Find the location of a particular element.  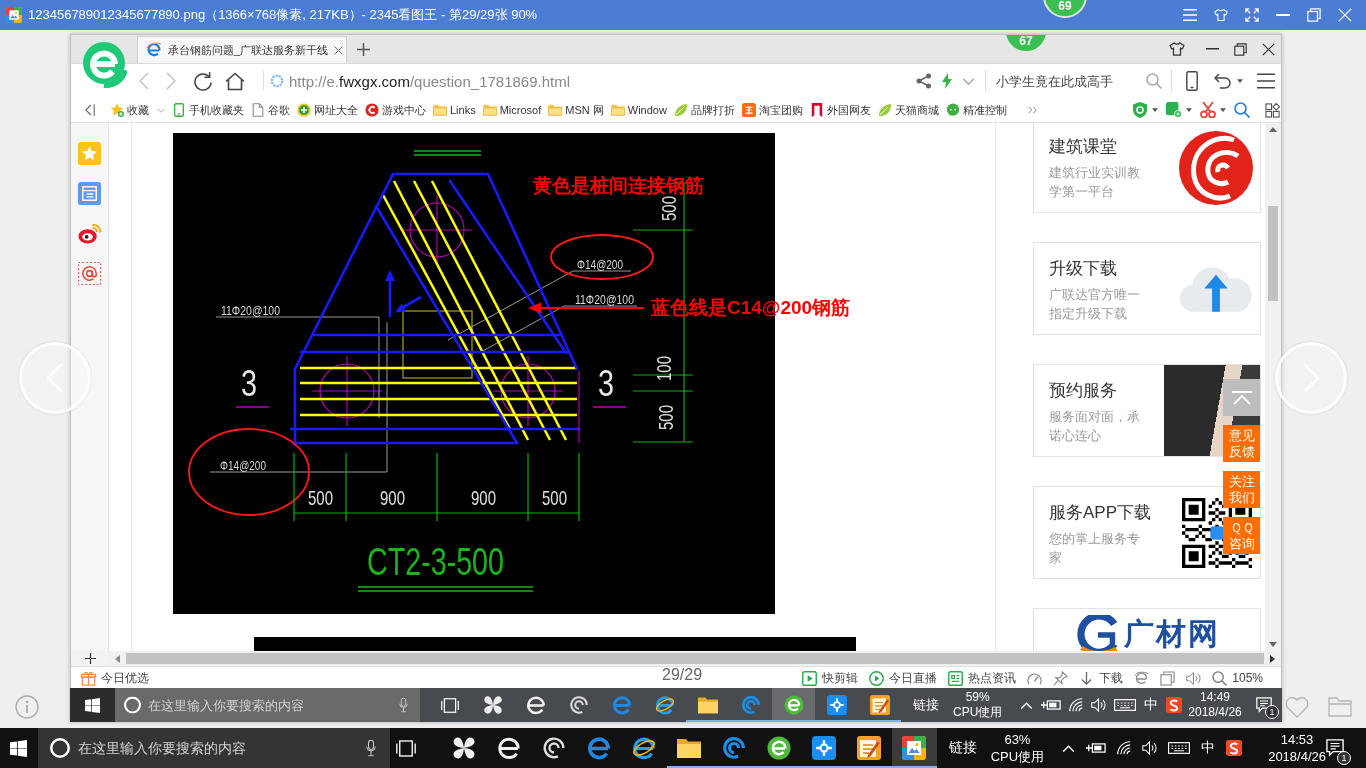

status-bar-button: 快剪辑 is located at coordinates (830, 678).